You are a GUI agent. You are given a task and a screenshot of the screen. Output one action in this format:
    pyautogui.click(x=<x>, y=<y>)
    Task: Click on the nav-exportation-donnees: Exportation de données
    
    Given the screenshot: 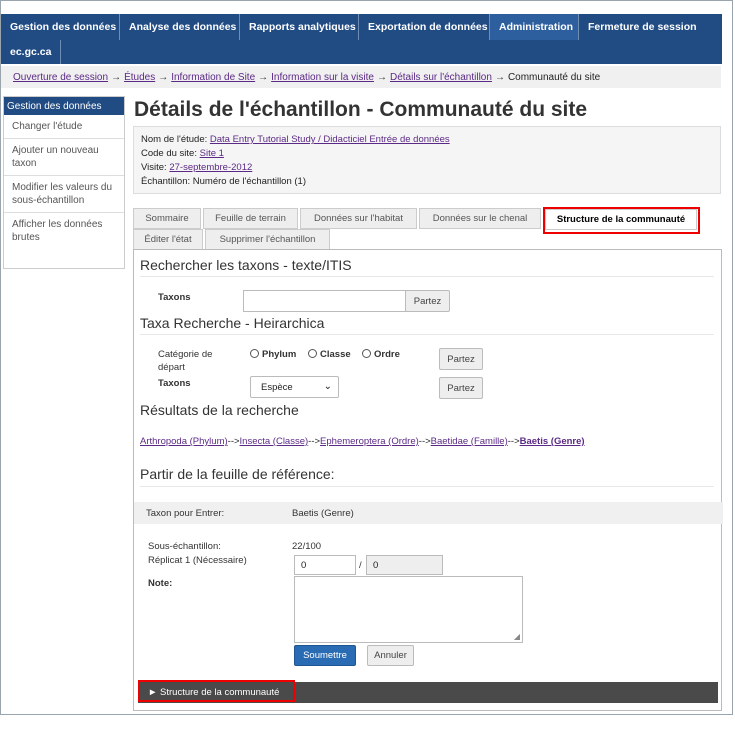 What is the action you would take?
    pyautogui.click(x=424, y=27)
    